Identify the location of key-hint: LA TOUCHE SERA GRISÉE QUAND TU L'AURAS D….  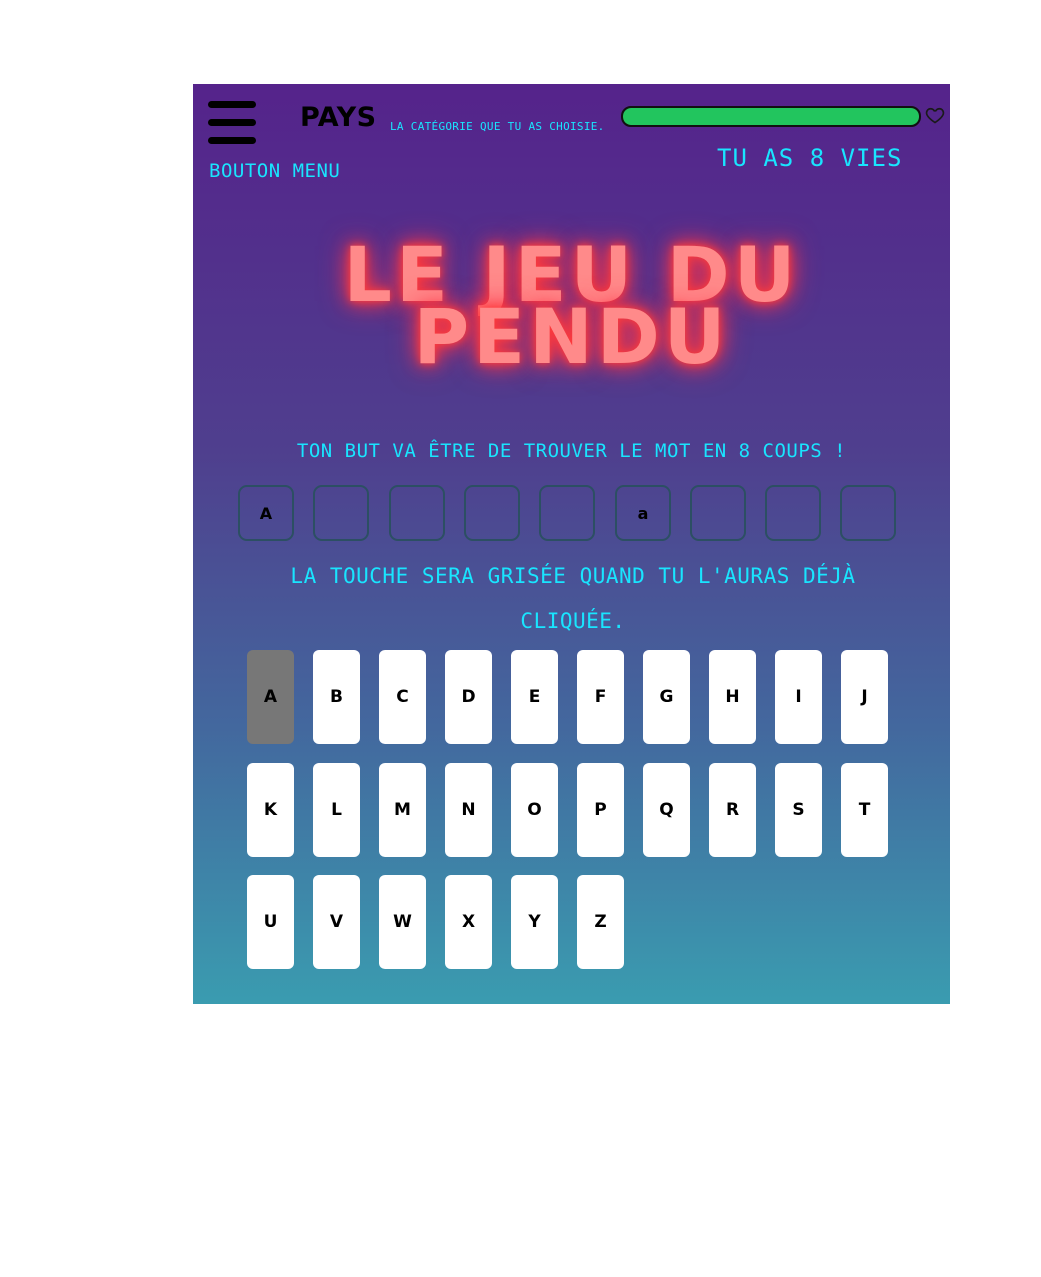
(573, 598).